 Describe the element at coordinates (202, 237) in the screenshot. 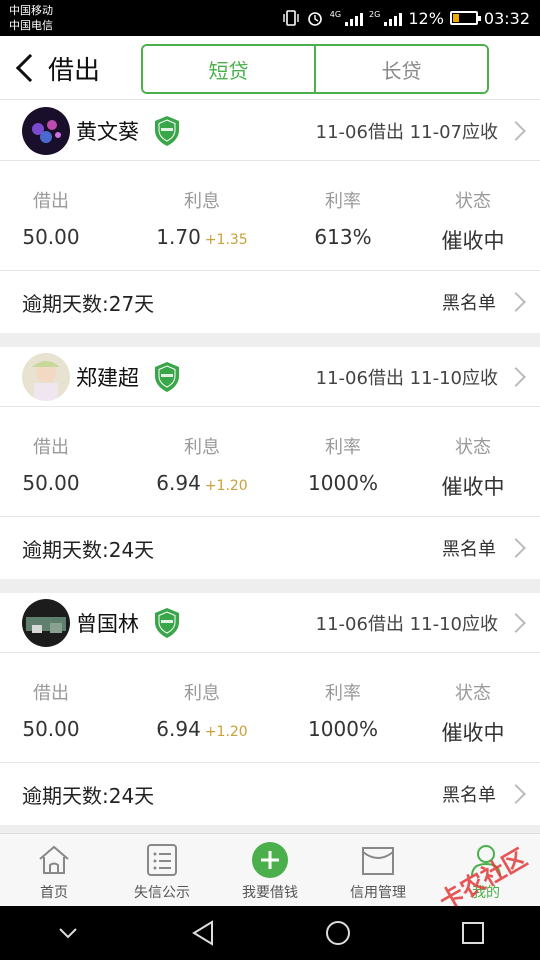

I see `interest-value: 1.70 +1.35` at that location.